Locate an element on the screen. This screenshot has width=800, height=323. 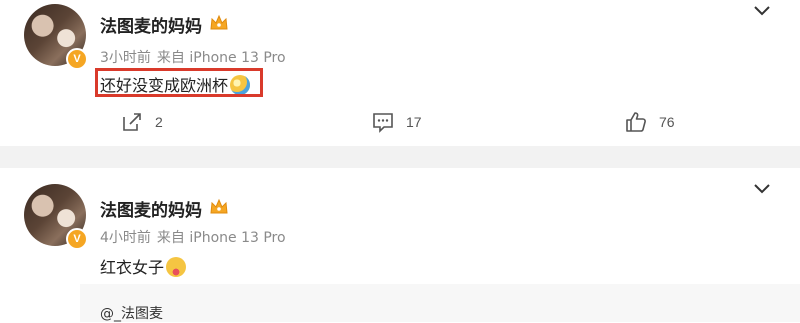
highlight-box is located at coordinates (179, 82).